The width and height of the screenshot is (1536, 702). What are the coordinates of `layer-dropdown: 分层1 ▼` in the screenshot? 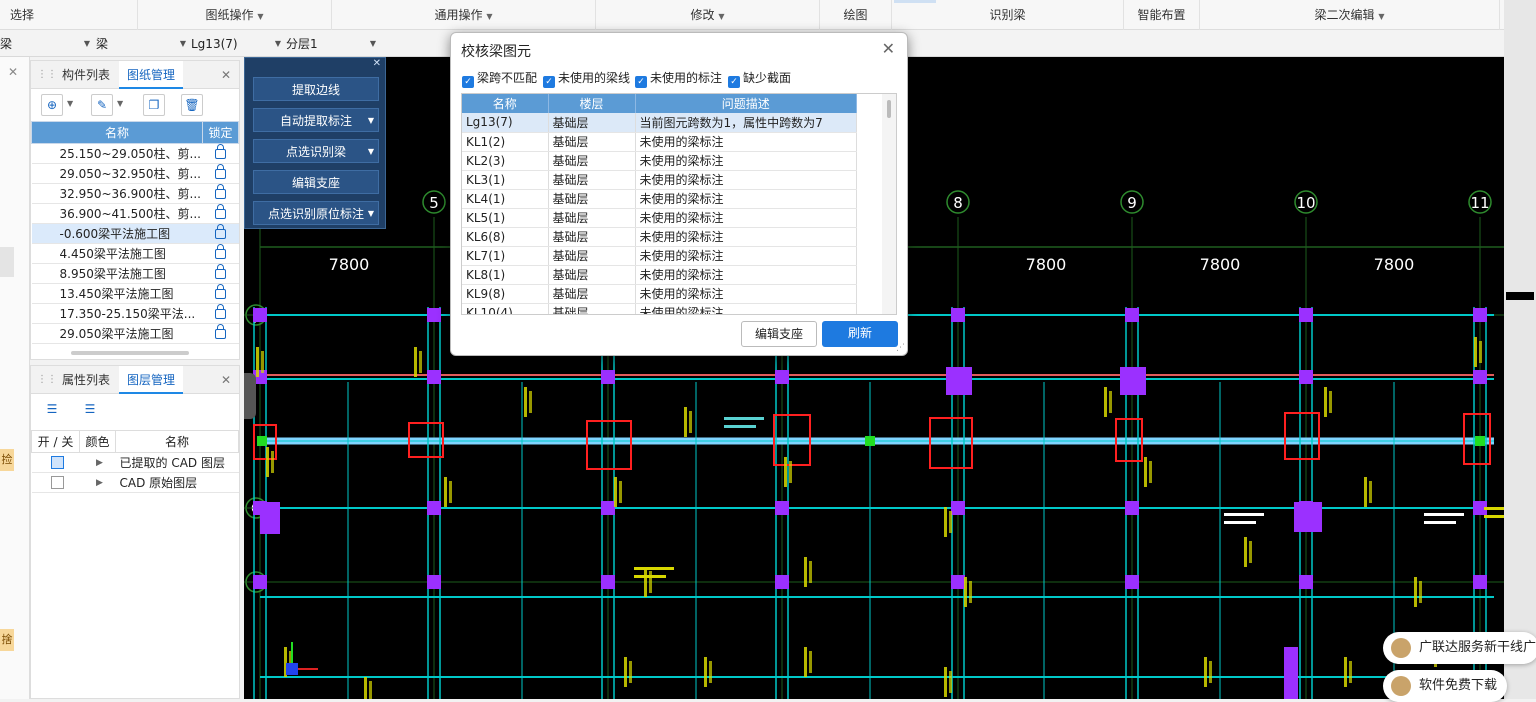 It's located at (332, 44).